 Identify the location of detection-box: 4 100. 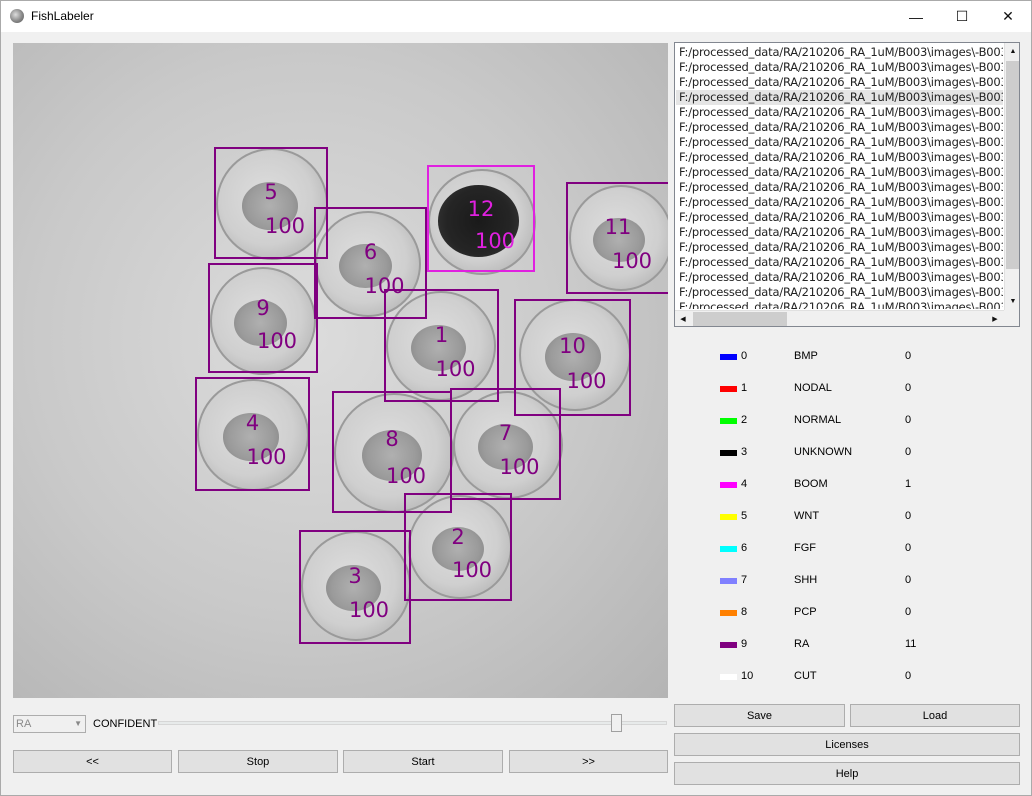
(252, 434).